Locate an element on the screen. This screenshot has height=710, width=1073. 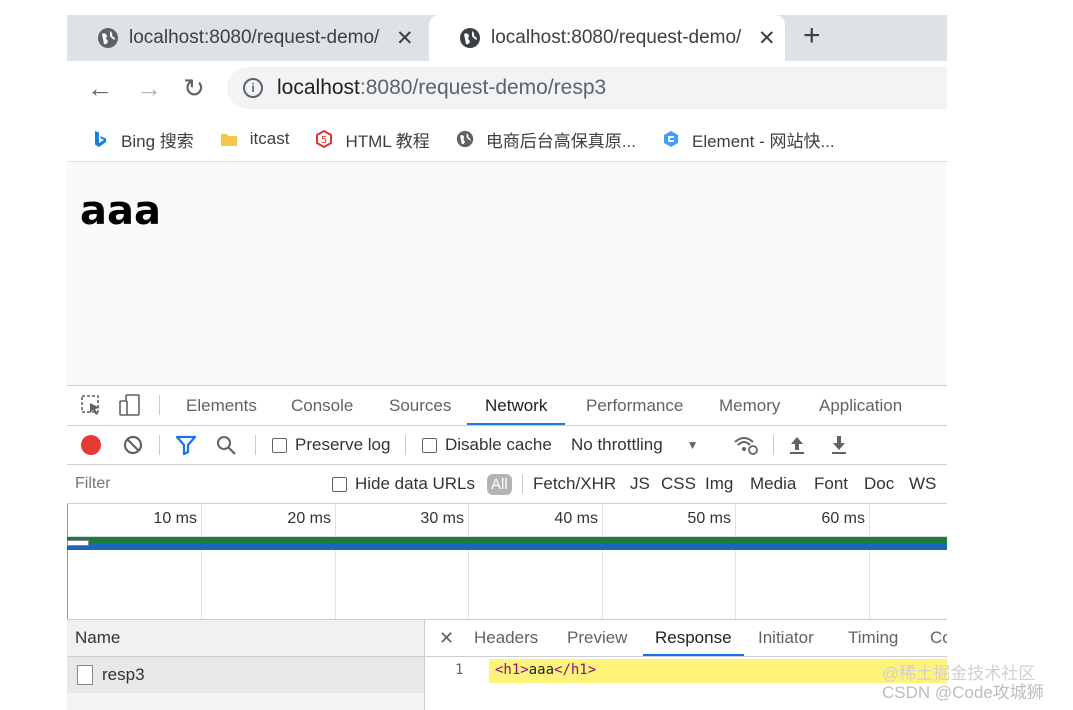
response-code: <h1>aaa</h1> is located at coordinates (545, 670).